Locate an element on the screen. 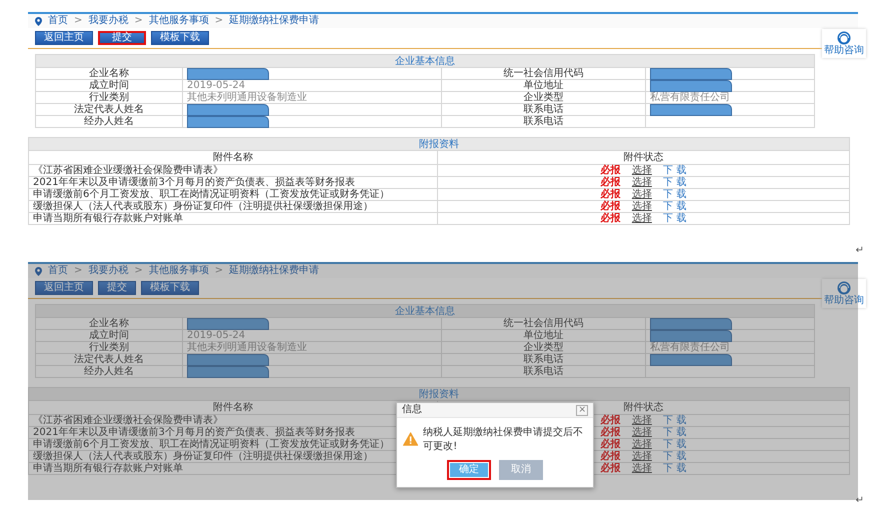  warning-icon is located at coordinates (410, 439).